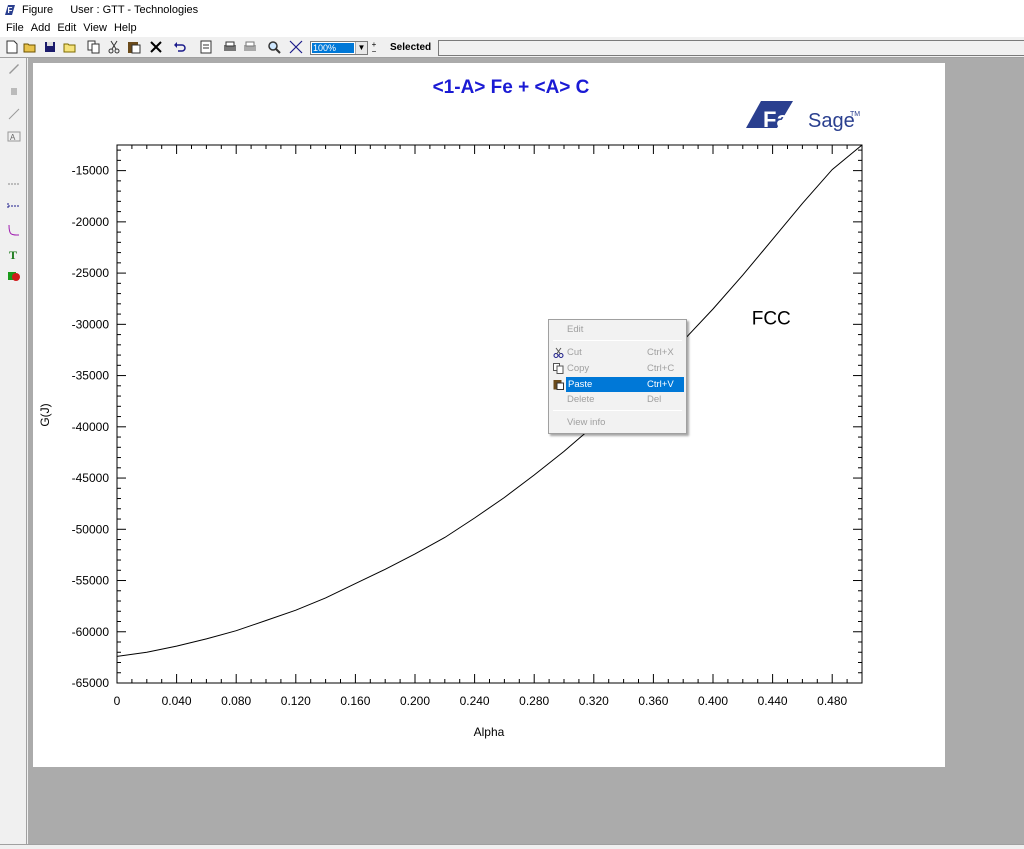  I want to click on selected-field, so click(731, 48).